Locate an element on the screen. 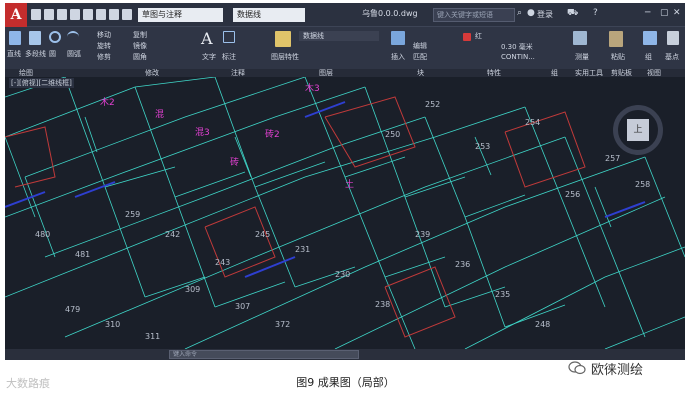 The image size is (691, 403). open-file-icon is located at coordinates (49, 14).